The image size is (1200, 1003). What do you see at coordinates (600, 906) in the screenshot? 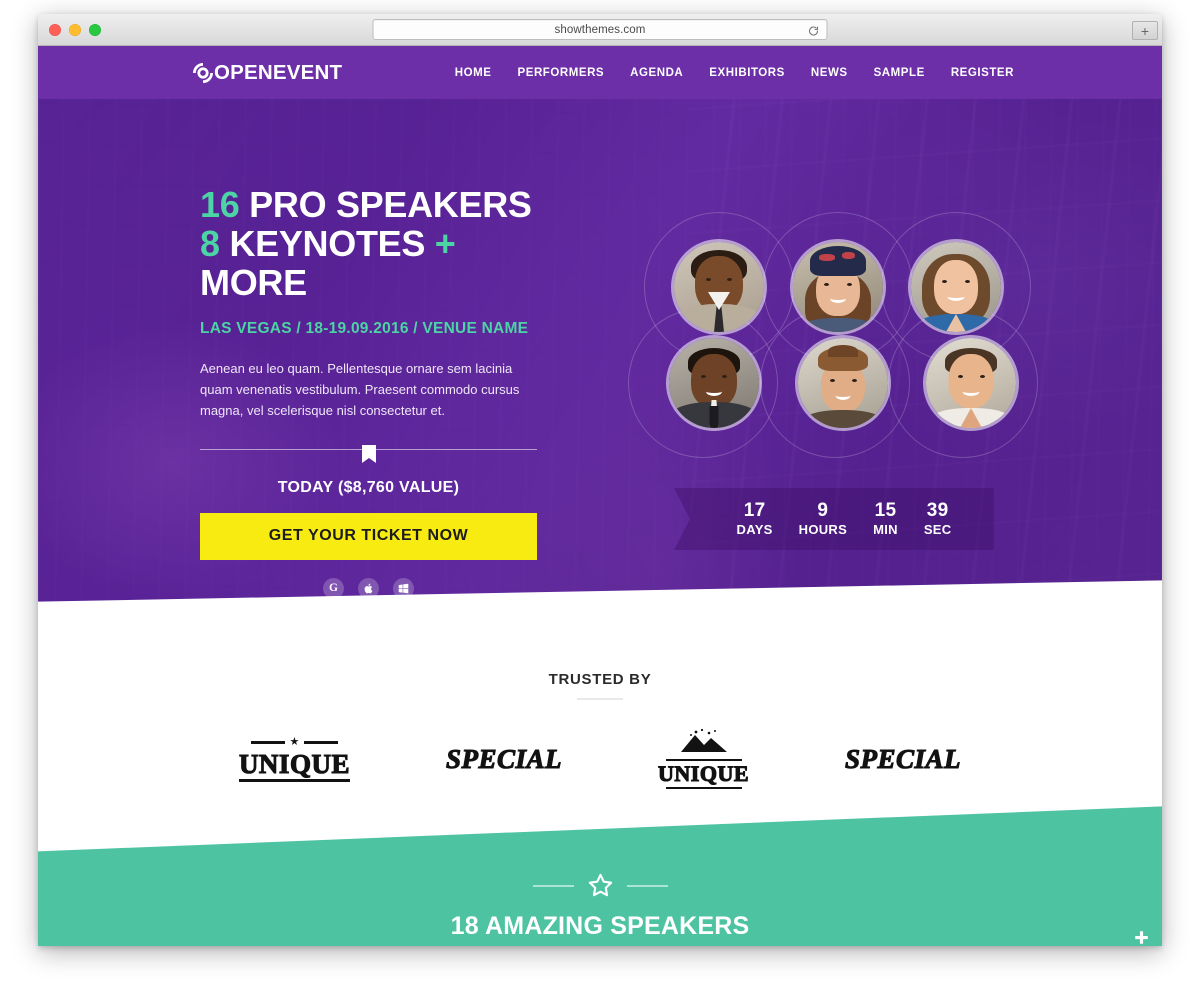
I see `speakers-section-header: 18 AMAZING SPEAKERS` at bounding box center [600, 906].